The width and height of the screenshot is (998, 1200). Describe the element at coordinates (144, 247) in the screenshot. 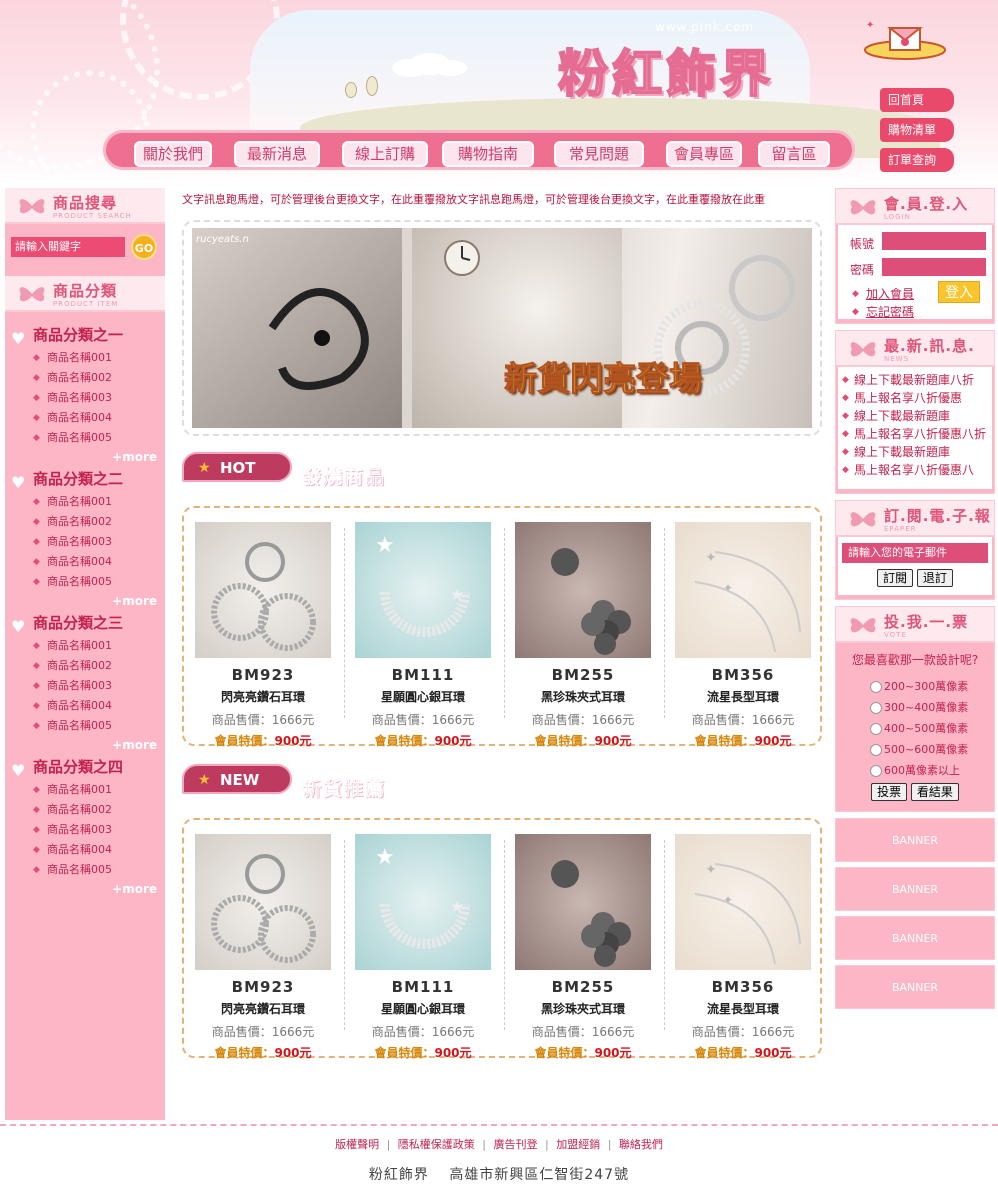

I see `search-go-button: GO` at that location.